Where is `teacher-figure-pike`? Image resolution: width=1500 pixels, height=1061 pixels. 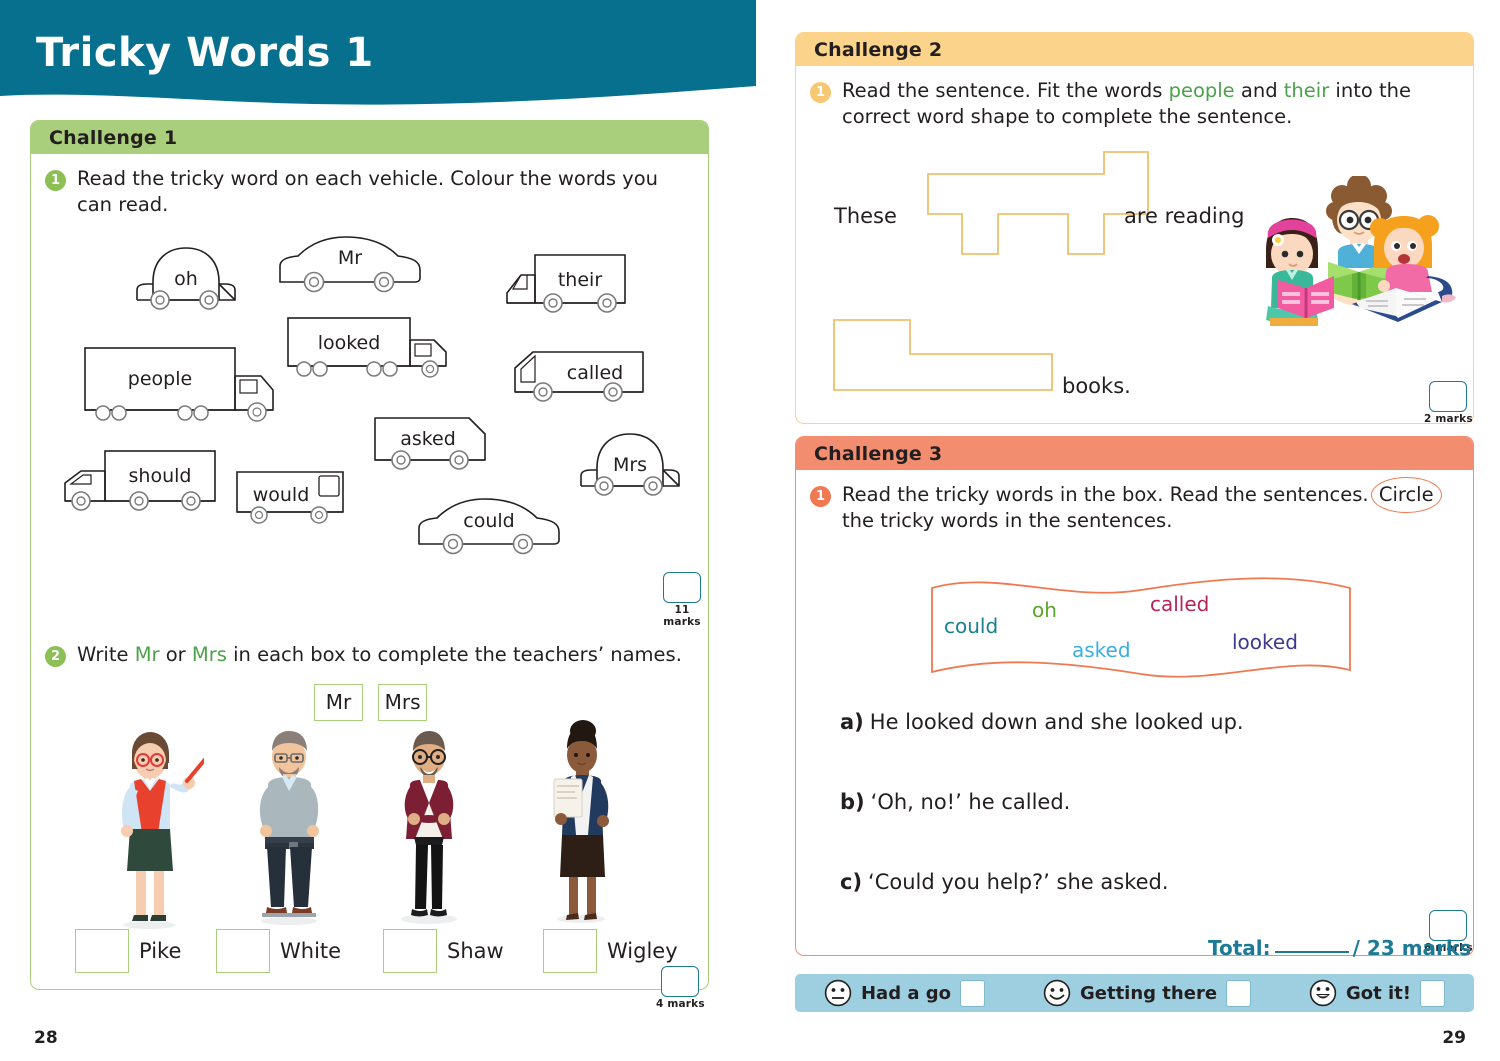
teacher-figure-pike is located at coordinates (151, 831).